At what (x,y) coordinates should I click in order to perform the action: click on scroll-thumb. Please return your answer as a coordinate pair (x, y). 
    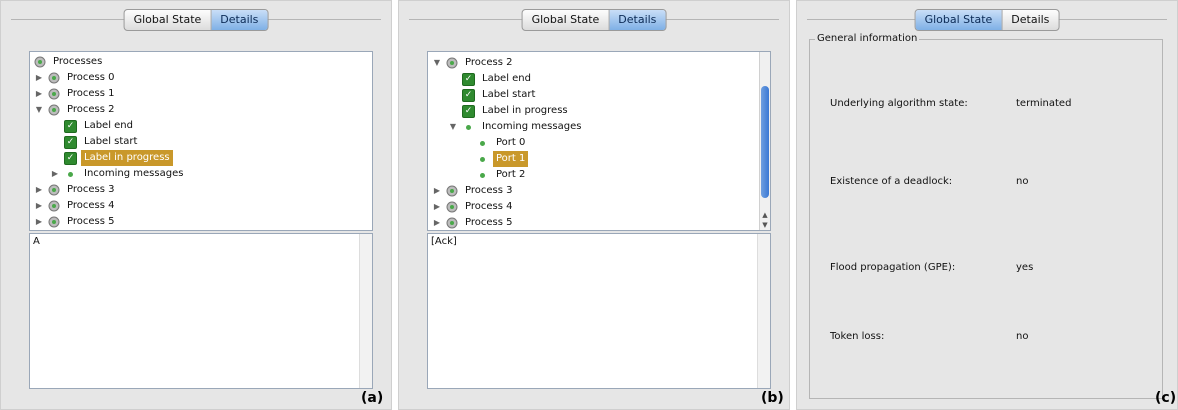
    Looking at the image, I should click on (765, 142).